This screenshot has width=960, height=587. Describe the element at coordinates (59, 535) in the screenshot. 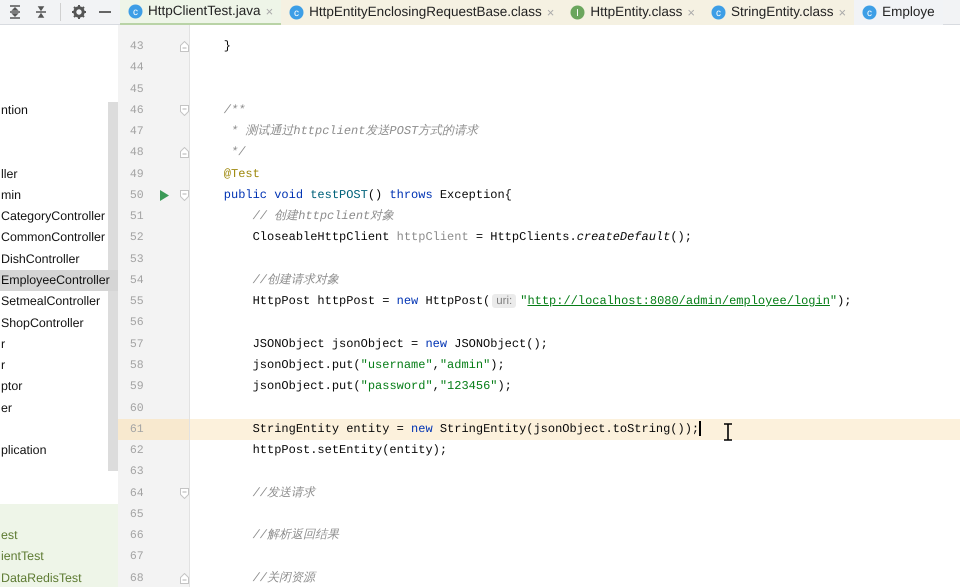

I see `tree-item: est` at that location.